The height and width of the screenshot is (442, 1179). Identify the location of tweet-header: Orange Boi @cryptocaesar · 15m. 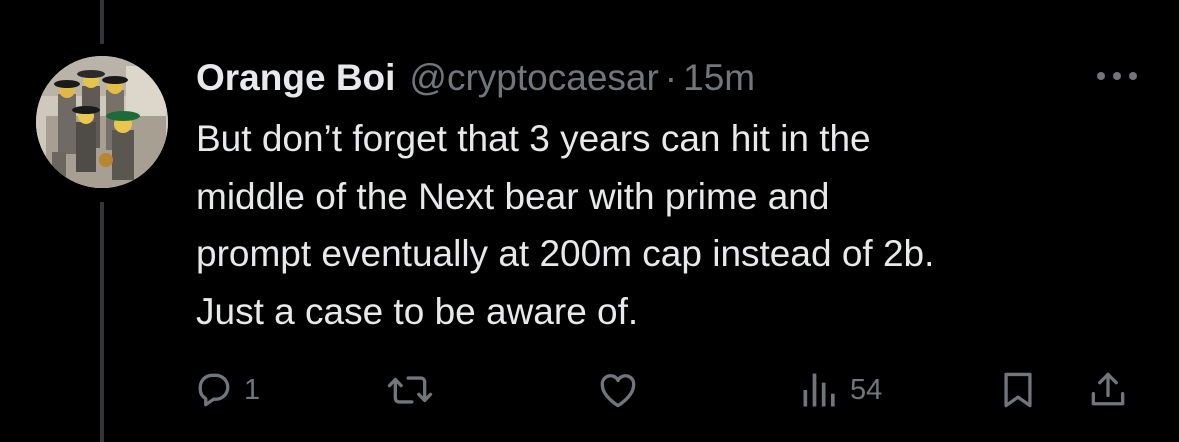
(475, 78).